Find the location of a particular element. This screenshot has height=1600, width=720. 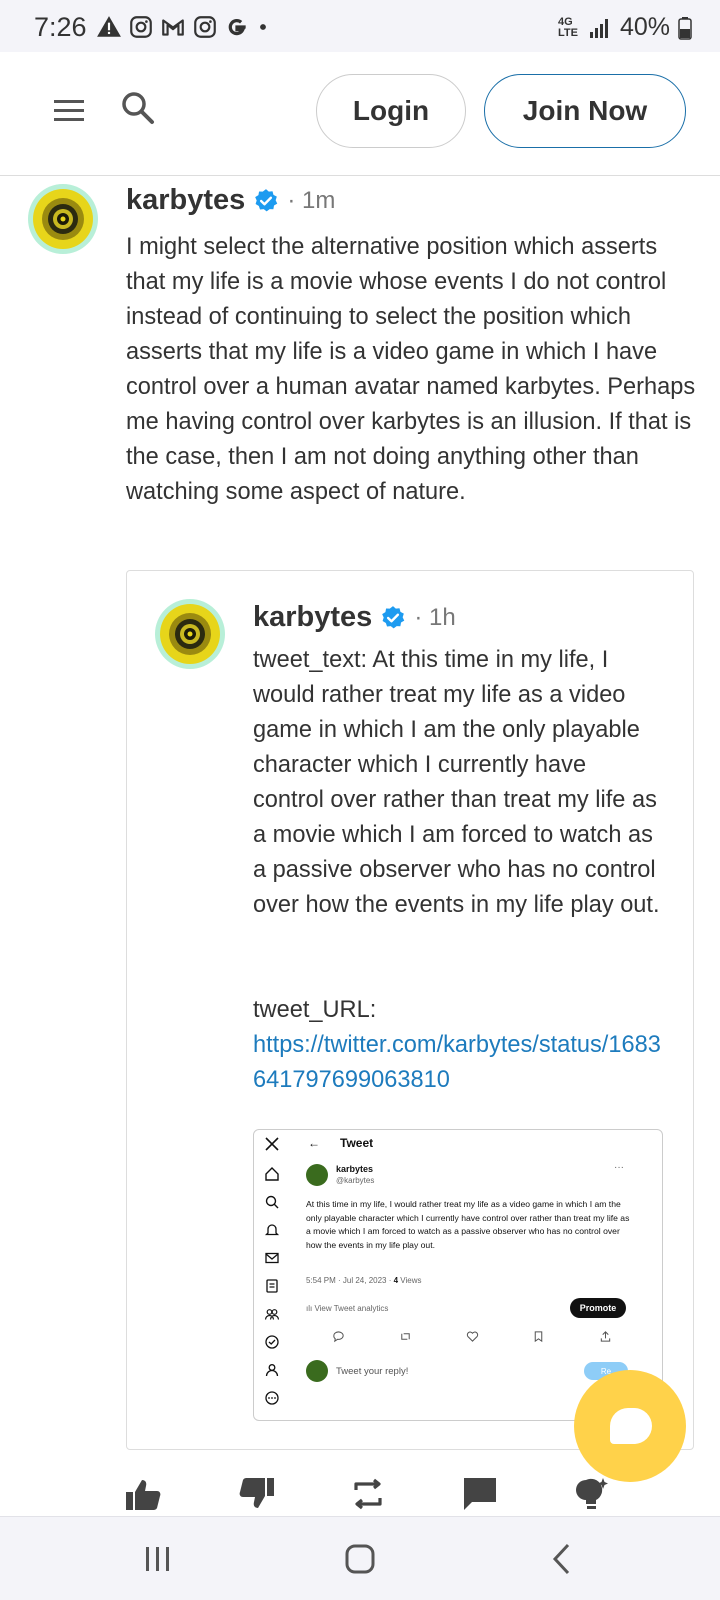

chat-fab-button is located at coordinates (630, 1426).